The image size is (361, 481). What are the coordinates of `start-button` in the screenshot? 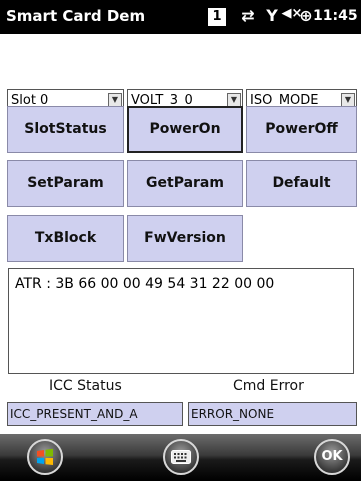 It's located at (45, 457).